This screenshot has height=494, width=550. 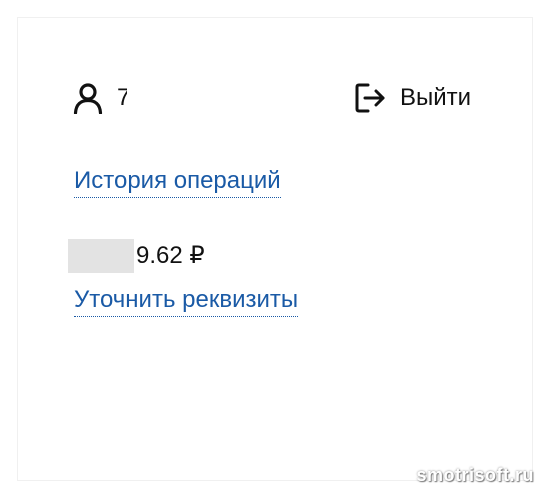 I want to click on operations-history-link: История операций, so click(x=177, y=182).